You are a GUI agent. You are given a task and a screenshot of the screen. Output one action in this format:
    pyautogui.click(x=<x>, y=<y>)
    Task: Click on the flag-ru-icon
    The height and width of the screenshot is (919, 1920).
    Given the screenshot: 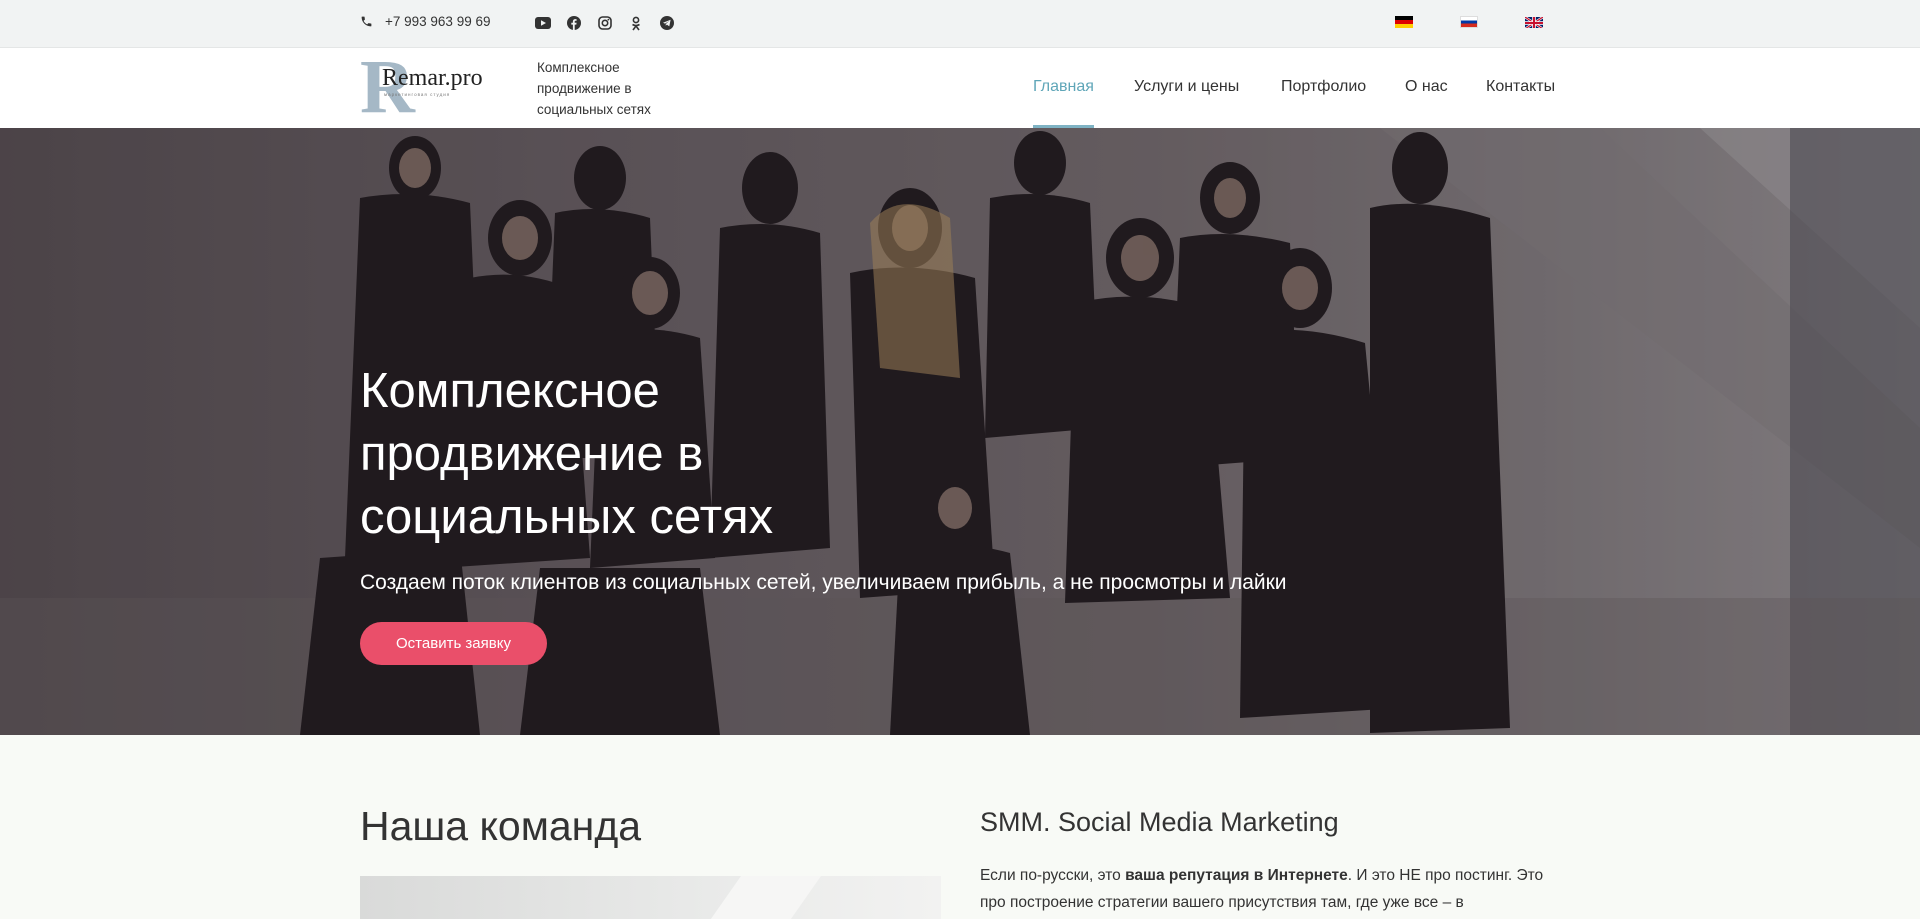 What is the action you would take?
    pyautogui.click(x=1469, y=22)
    